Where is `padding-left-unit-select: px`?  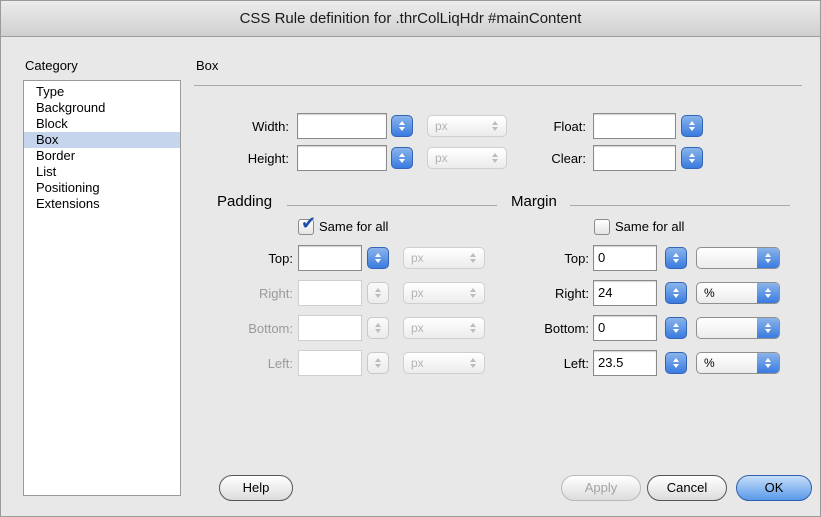 padding-left-unit-select: px is located at coordinates (444, 363).